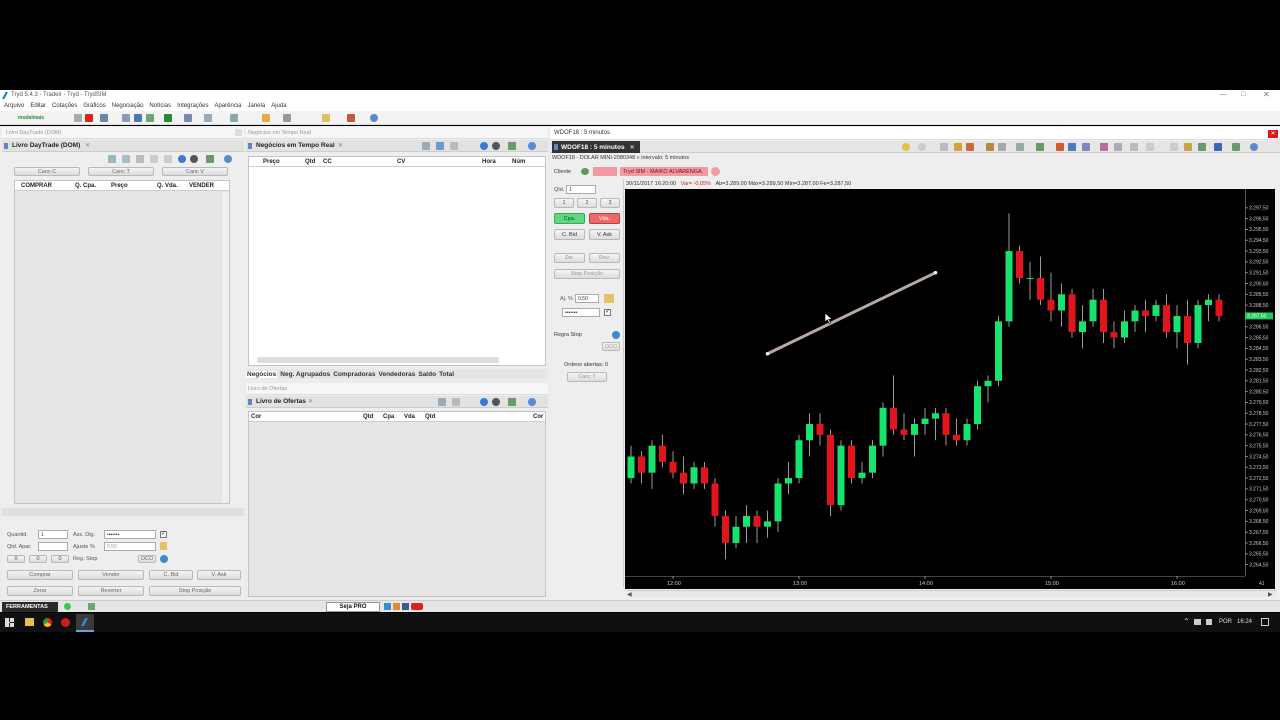 This screenshot has width=1280, height=720. Describe the element at coordinates (607, 312) in the screenshot. I see `boleta-password-checkbox: ✓` at that location.